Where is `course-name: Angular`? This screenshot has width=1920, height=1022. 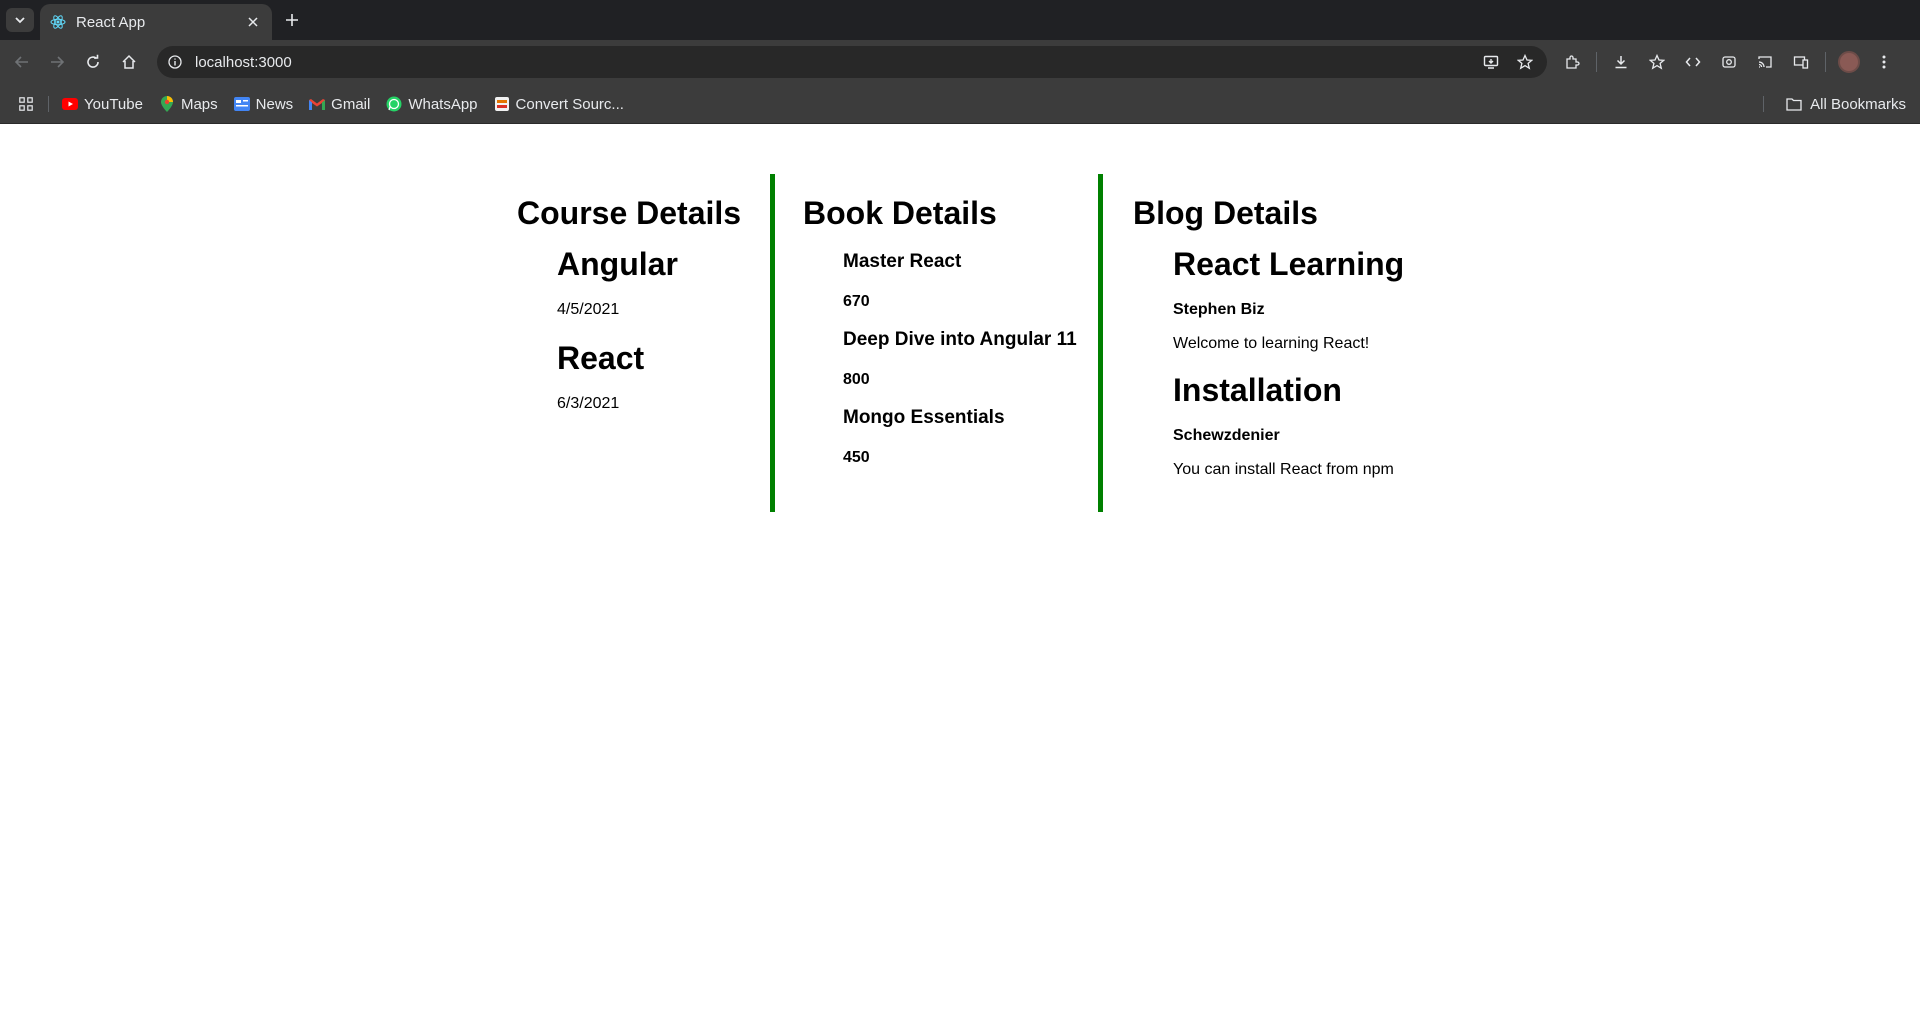
course-name: Angular is located at coordinates (617, 264).